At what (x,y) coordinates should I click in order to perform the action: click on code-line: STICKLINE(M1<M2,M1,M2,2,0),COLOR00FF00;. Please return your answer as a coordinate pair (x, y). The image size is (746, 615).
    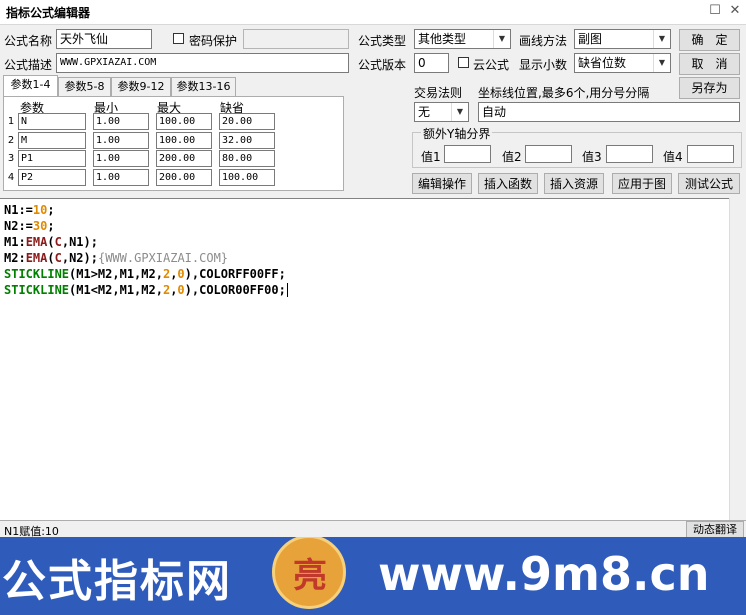
    Looking at the image, I should click on (146, 290).